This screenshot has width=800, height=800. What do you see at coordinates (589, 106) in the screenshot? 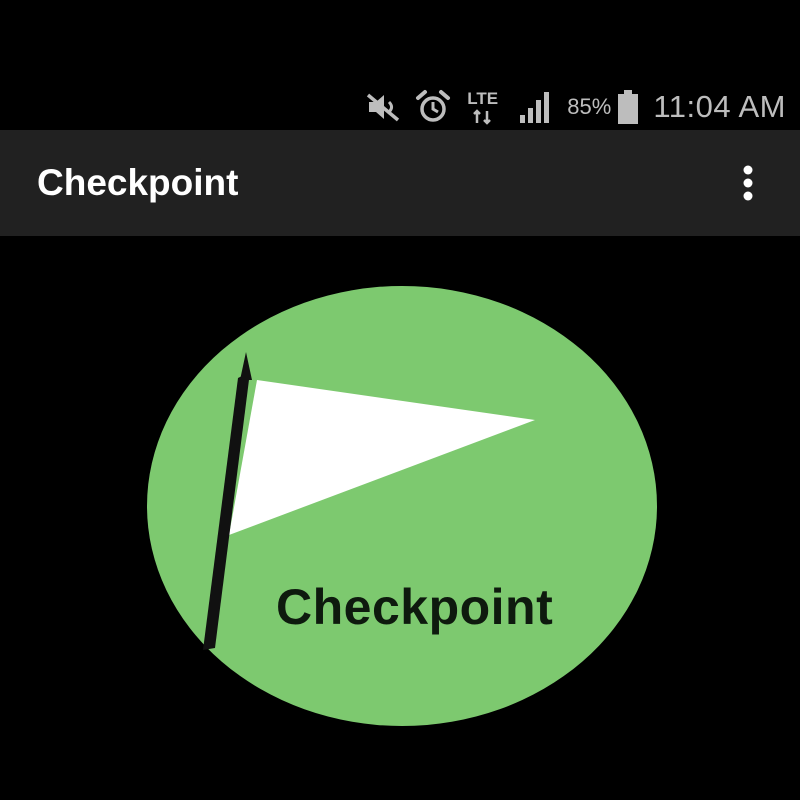
I see `battery-percent: 85%` at bounding box center [589, 106].